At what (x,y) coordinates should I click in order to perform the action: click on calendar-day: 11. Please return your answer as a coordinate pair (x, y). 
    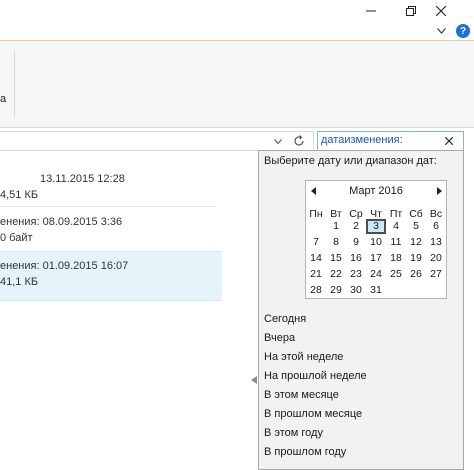
    Looking at the image, I should click on (396, 242).